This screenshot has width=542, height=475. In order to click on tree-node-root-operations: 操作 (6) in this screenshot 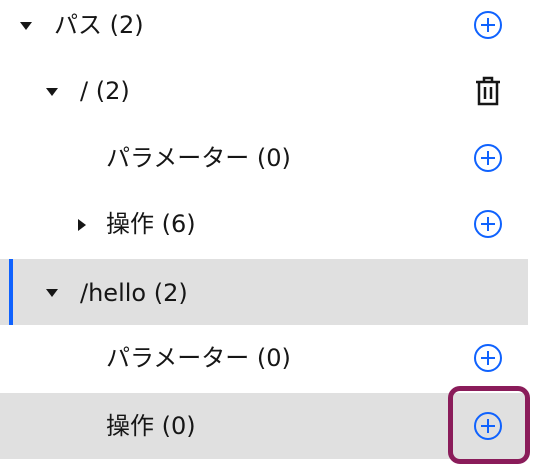, I will do `click(264, 224)`.